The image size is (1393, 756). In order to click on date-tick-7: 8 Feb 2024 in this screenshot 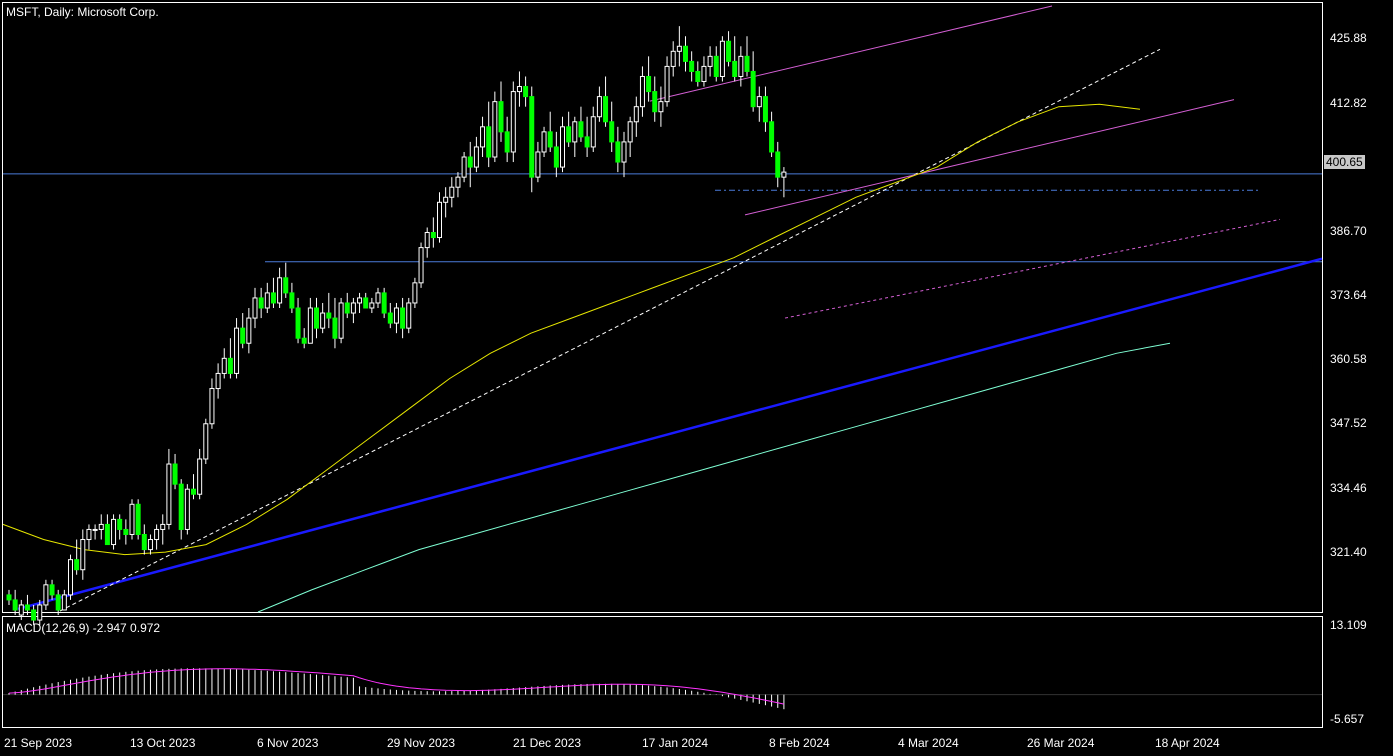, I will do `click(799, 743)`.